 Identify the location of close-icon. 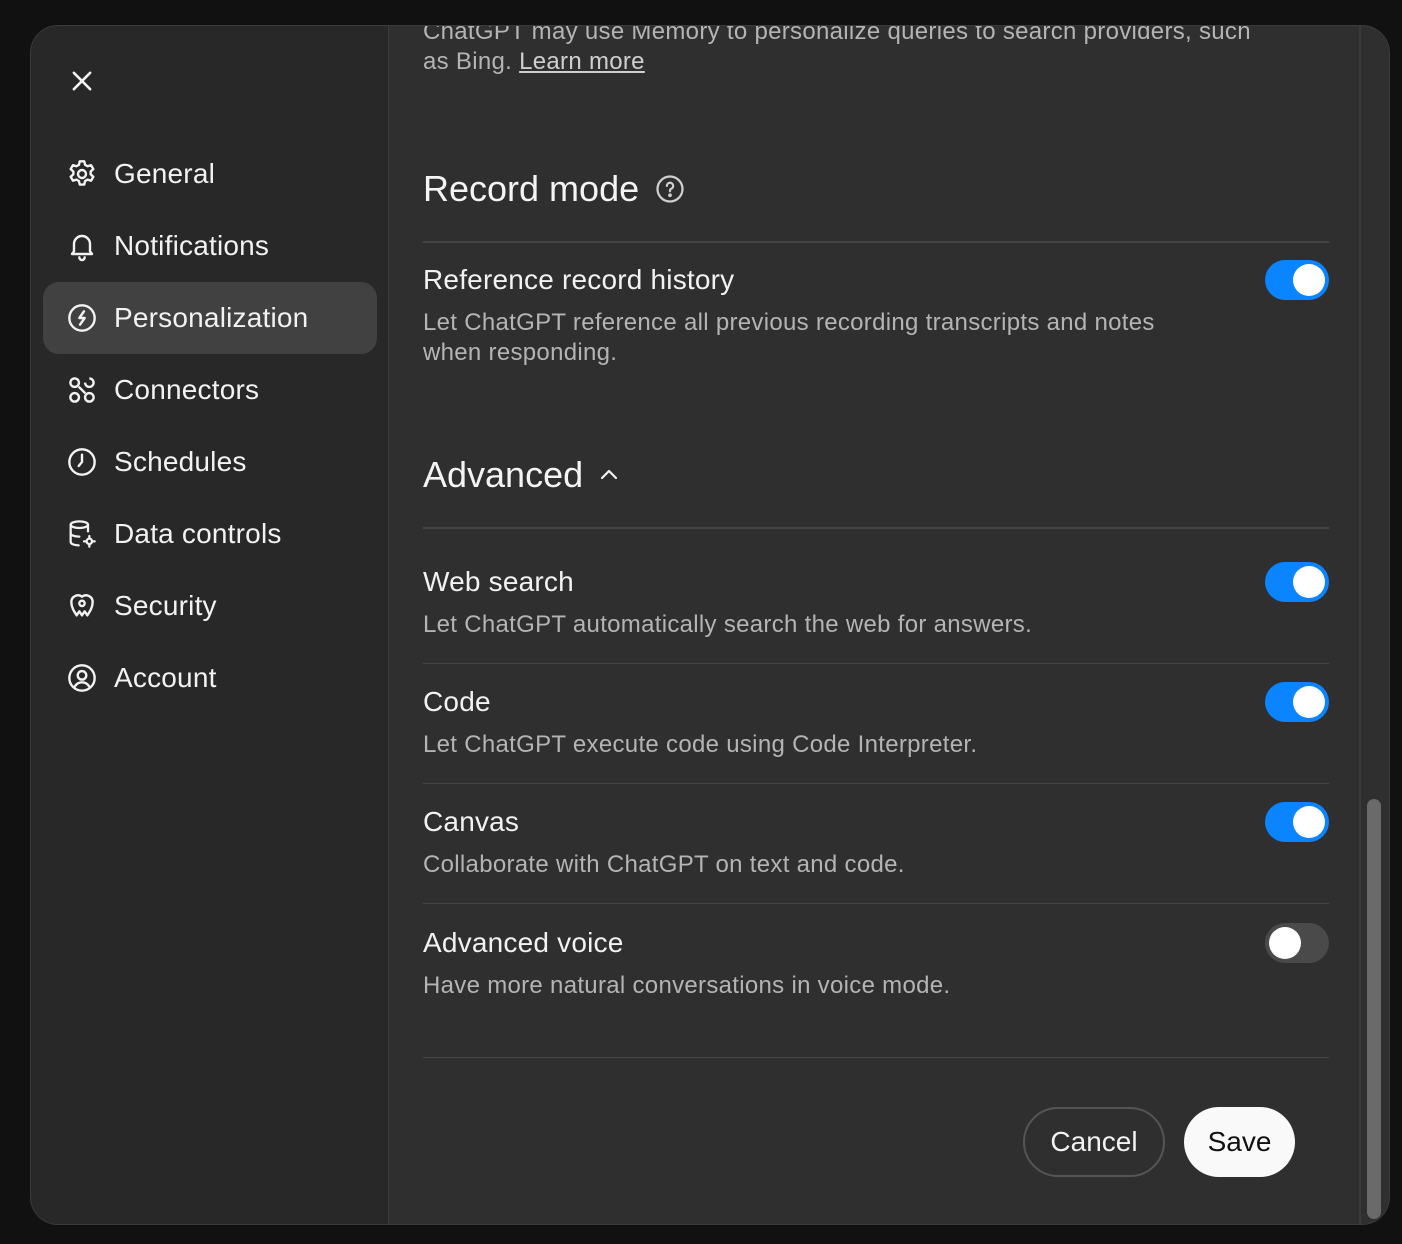
(82, 81).